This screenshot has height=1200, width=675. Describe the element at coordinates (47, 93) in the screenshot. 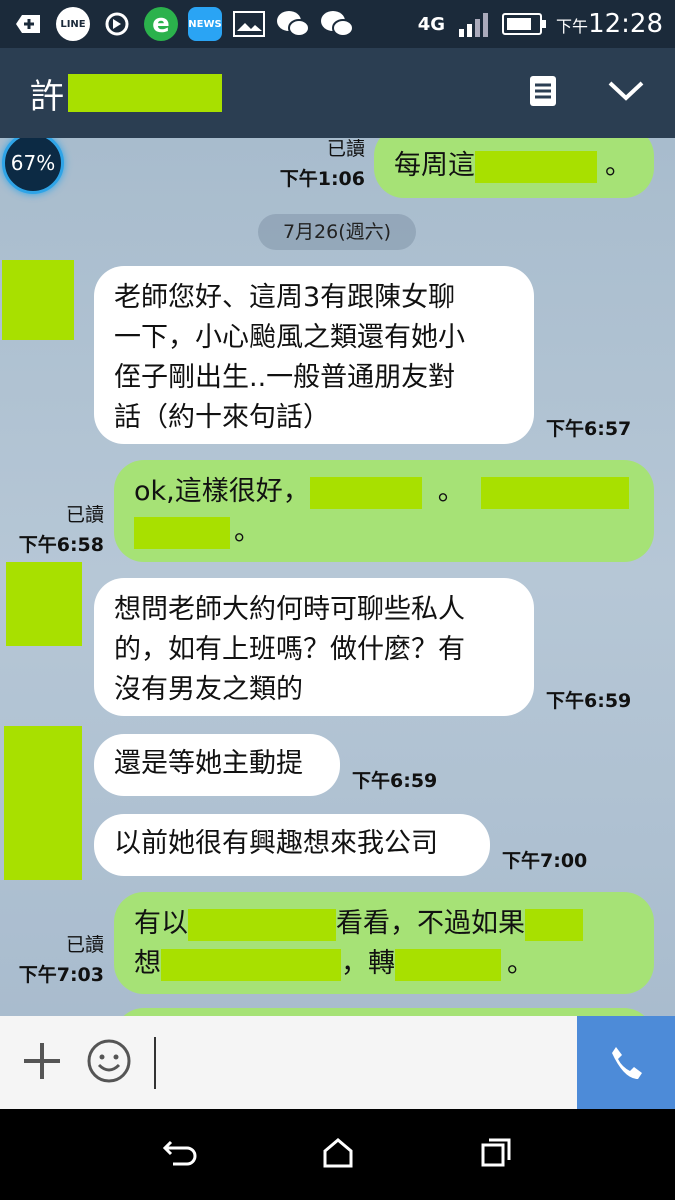

I see `contact-name: 許` at that location.